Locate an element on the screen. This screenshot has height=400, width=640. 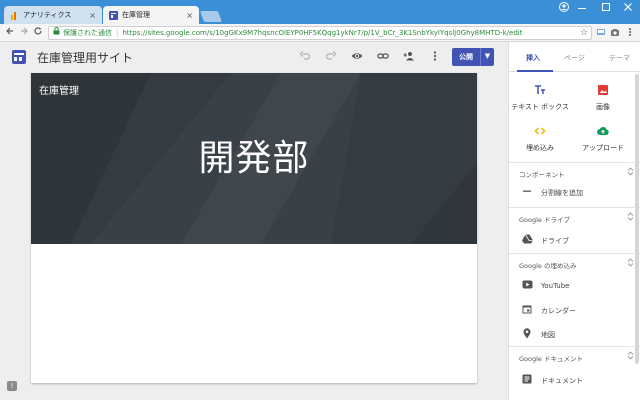
browser-tab-analytics: アナリティクス × is located at coordinates (53, 15).